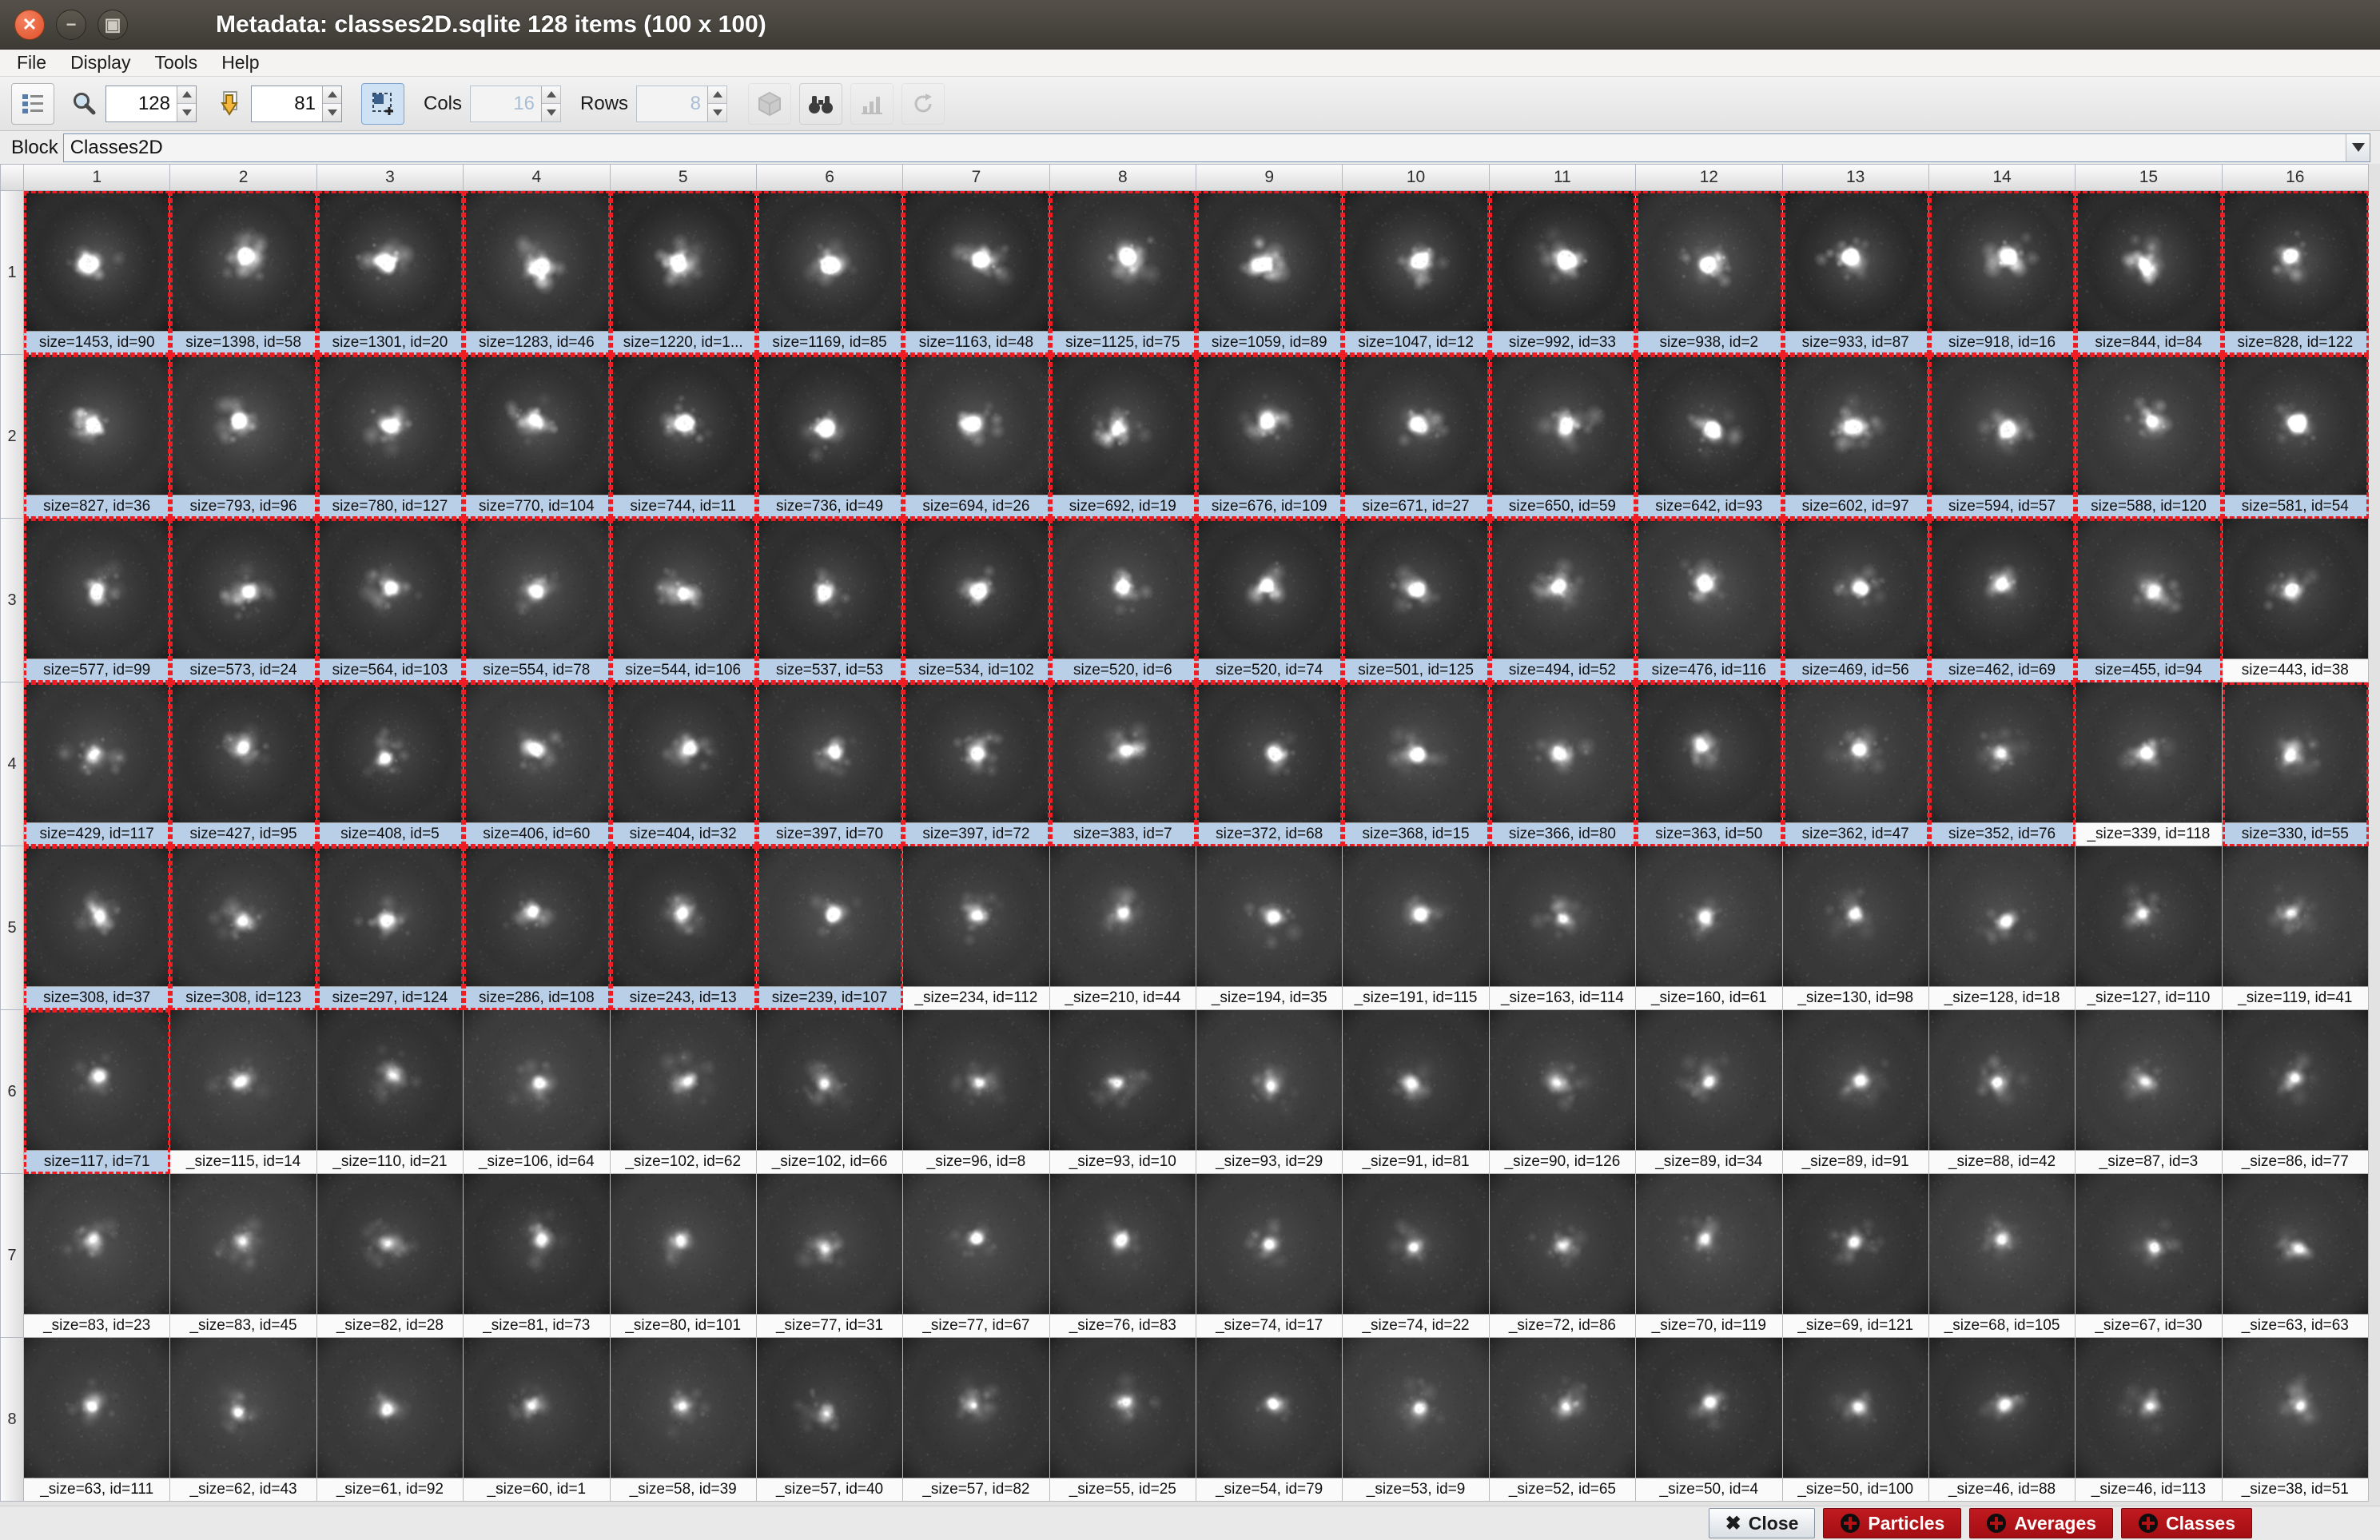  What do you see at coordinates (1856, 600) in the screenshot?
I see `class-cell: size=469, id=56` at bounding box center [1856, 600].